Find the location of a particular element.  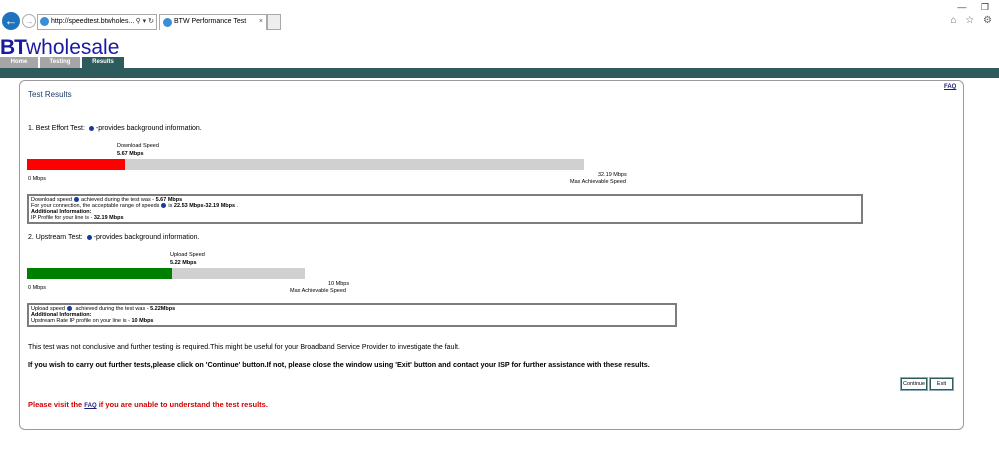

upload-speed-label: Upload Speed is located at coordinates (187, 255).